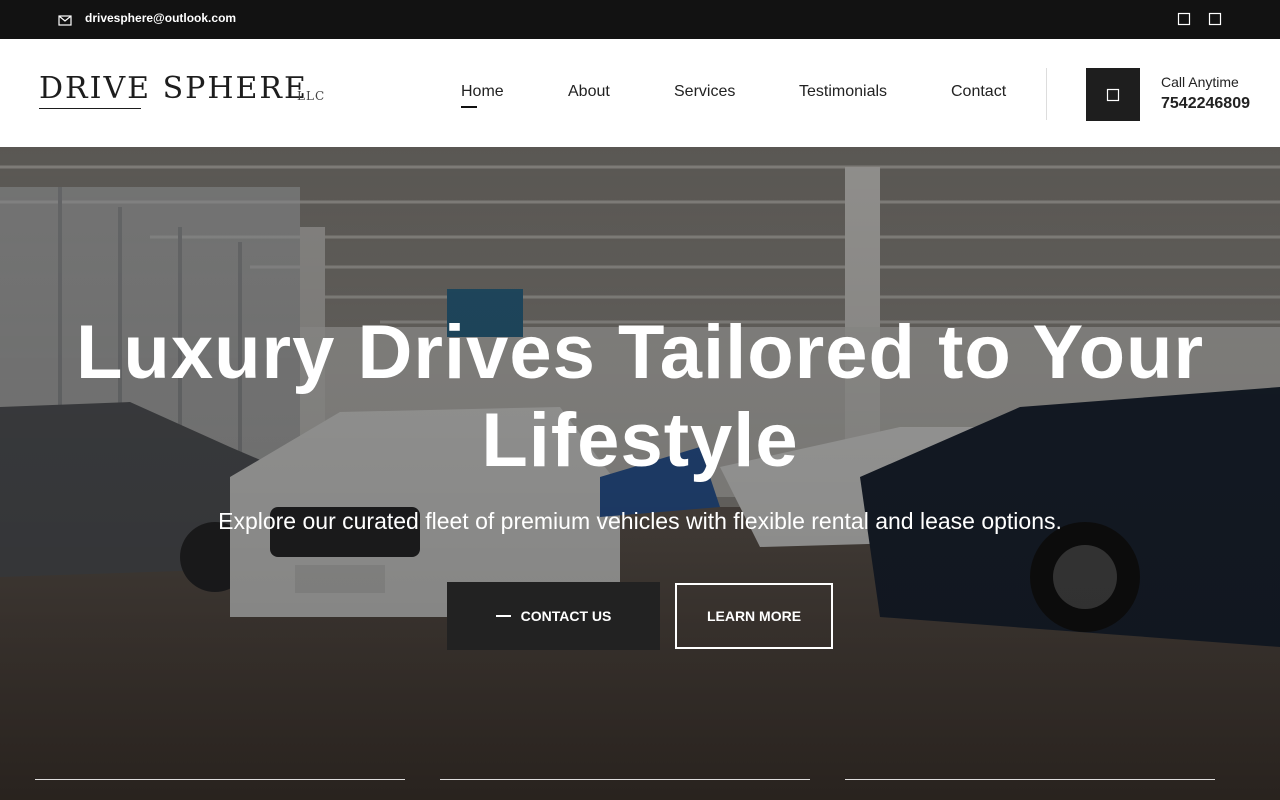  Describe the element at coordinates (1200, 82) in the screenshot. I see `call-anytime-label: Call Anytime` at that location.